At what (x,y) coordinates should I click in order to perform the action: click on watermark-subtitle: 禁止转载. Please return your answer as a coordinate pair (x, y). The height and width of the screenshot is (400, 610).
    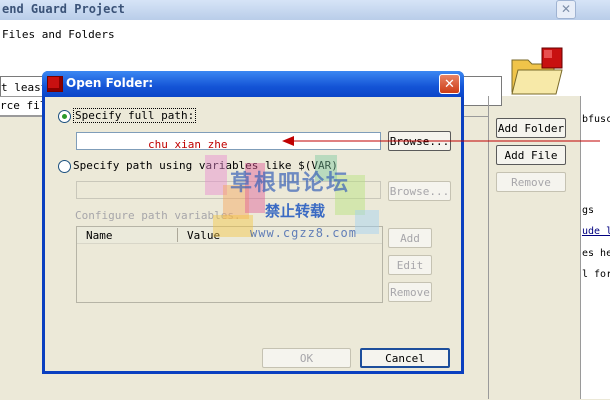
    Looking at the image, I should click on (295, 211).